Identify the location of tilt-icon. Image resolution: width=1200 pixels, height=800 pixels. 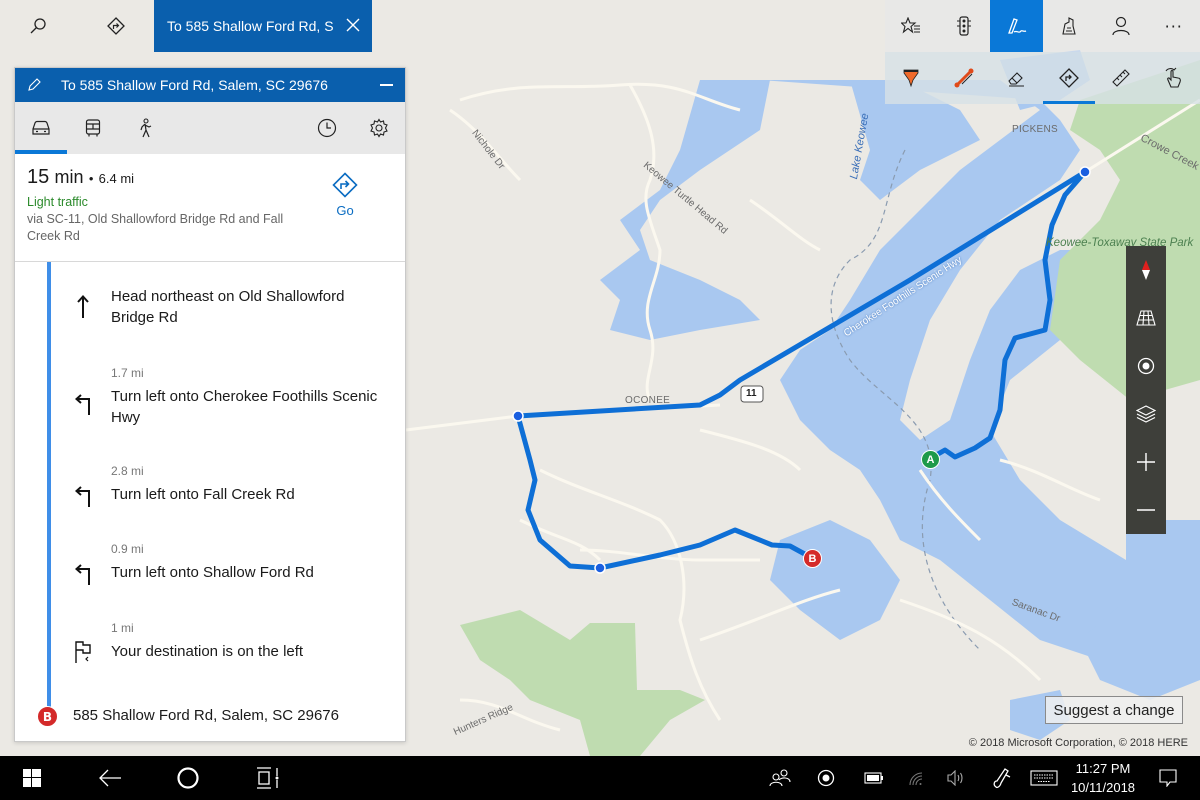
(1146, 318).